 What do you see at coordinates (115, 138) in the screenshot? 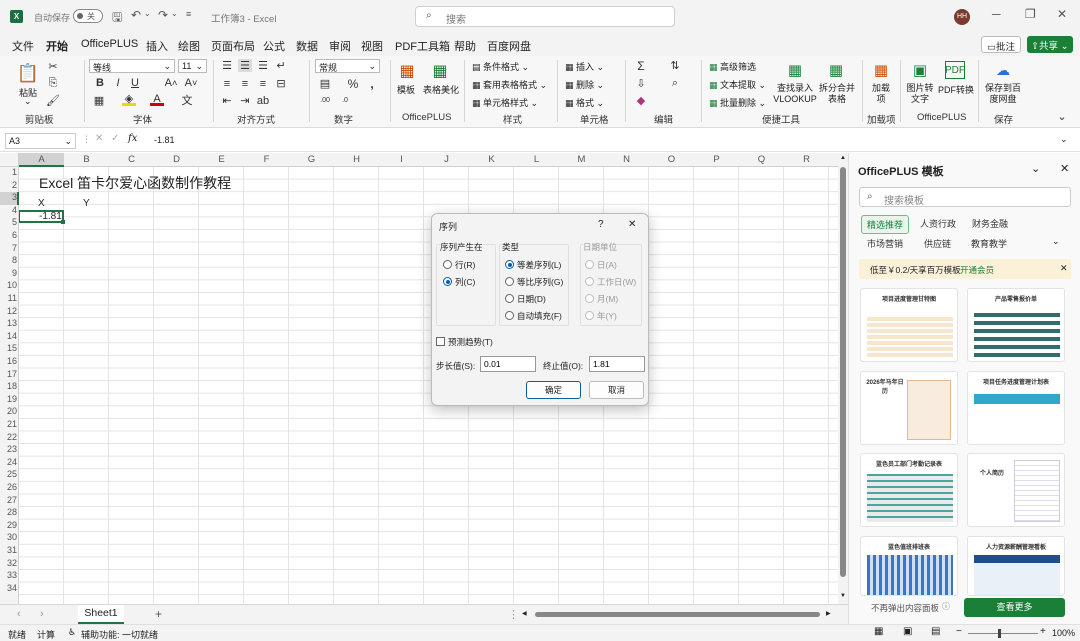
I see `confirm-edit-icon: ✓` at bounding box center [115, 138].